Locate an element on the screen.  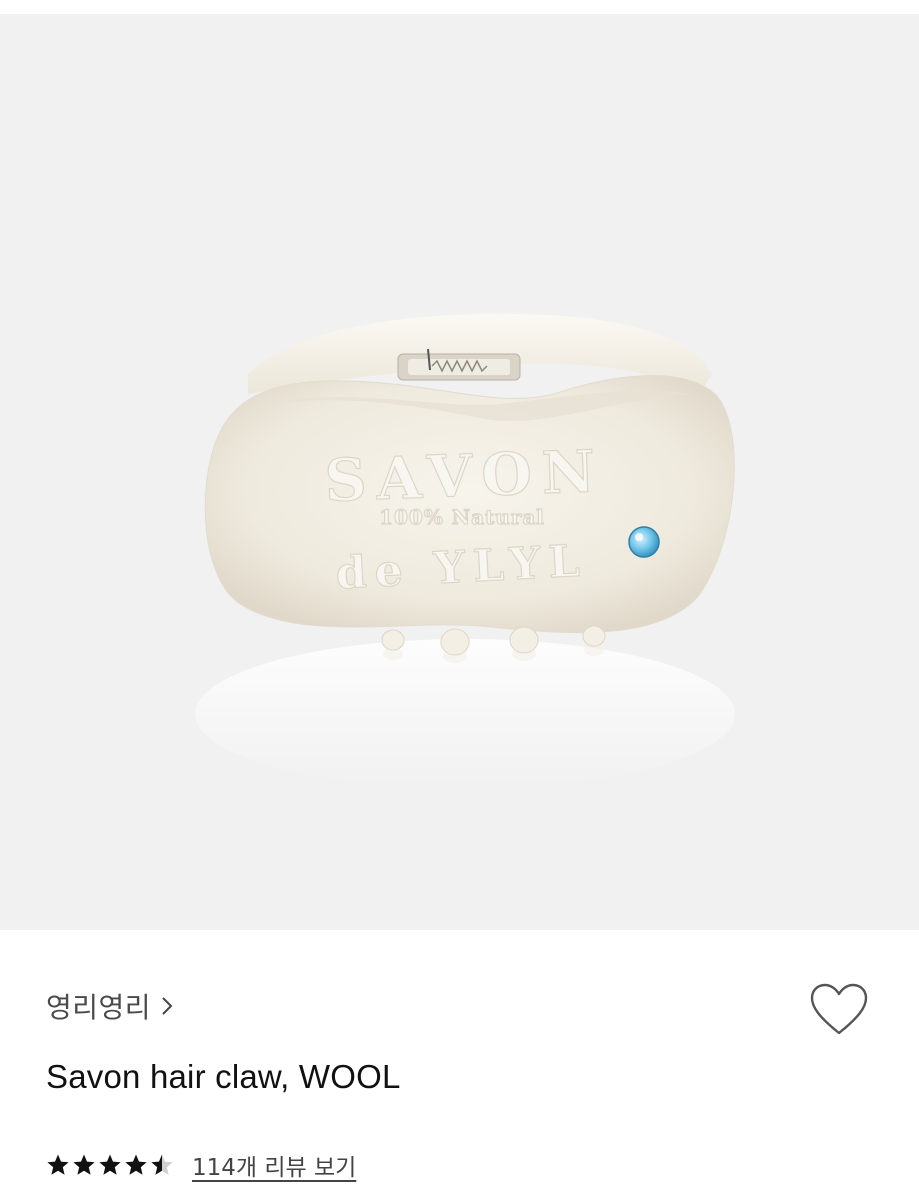
svg-text: SAVON is located at coordinates (465, 476).